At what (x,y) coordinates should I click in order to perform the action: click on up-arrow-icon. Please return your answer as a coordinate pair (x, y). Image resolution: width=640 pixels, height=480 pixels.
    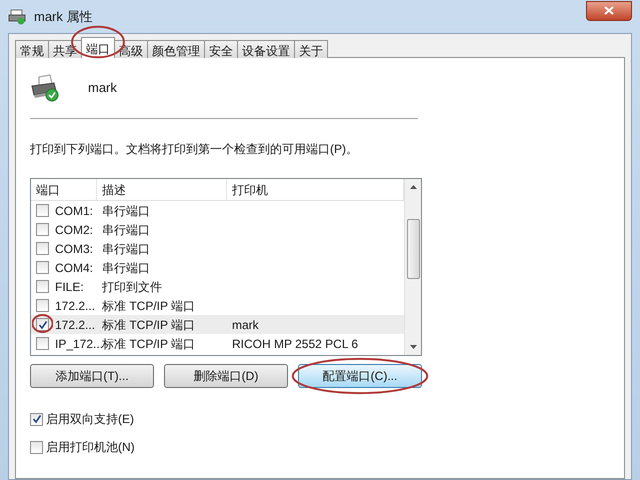
    Looking at the image, I should click on (413, 187).